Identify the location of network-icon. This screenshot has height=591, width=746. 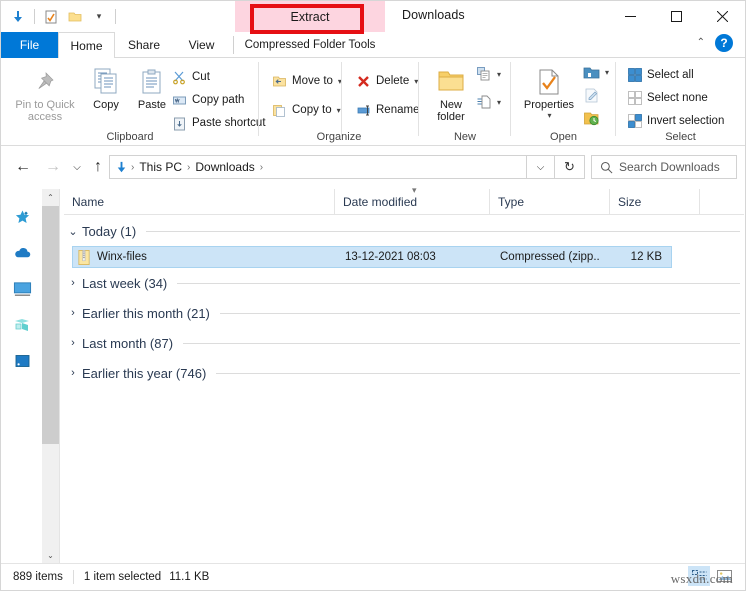
(22, 325).